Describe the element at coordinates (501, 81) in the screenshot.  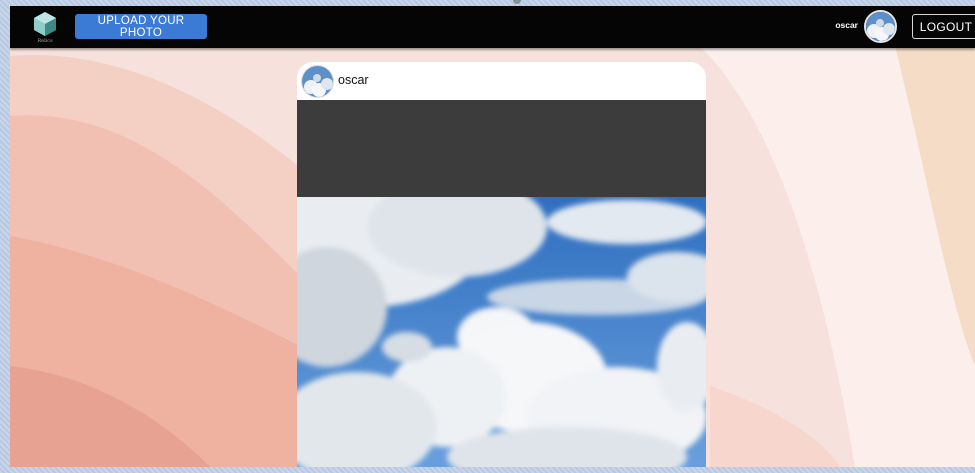
I see `post-header: oscar` at that location.